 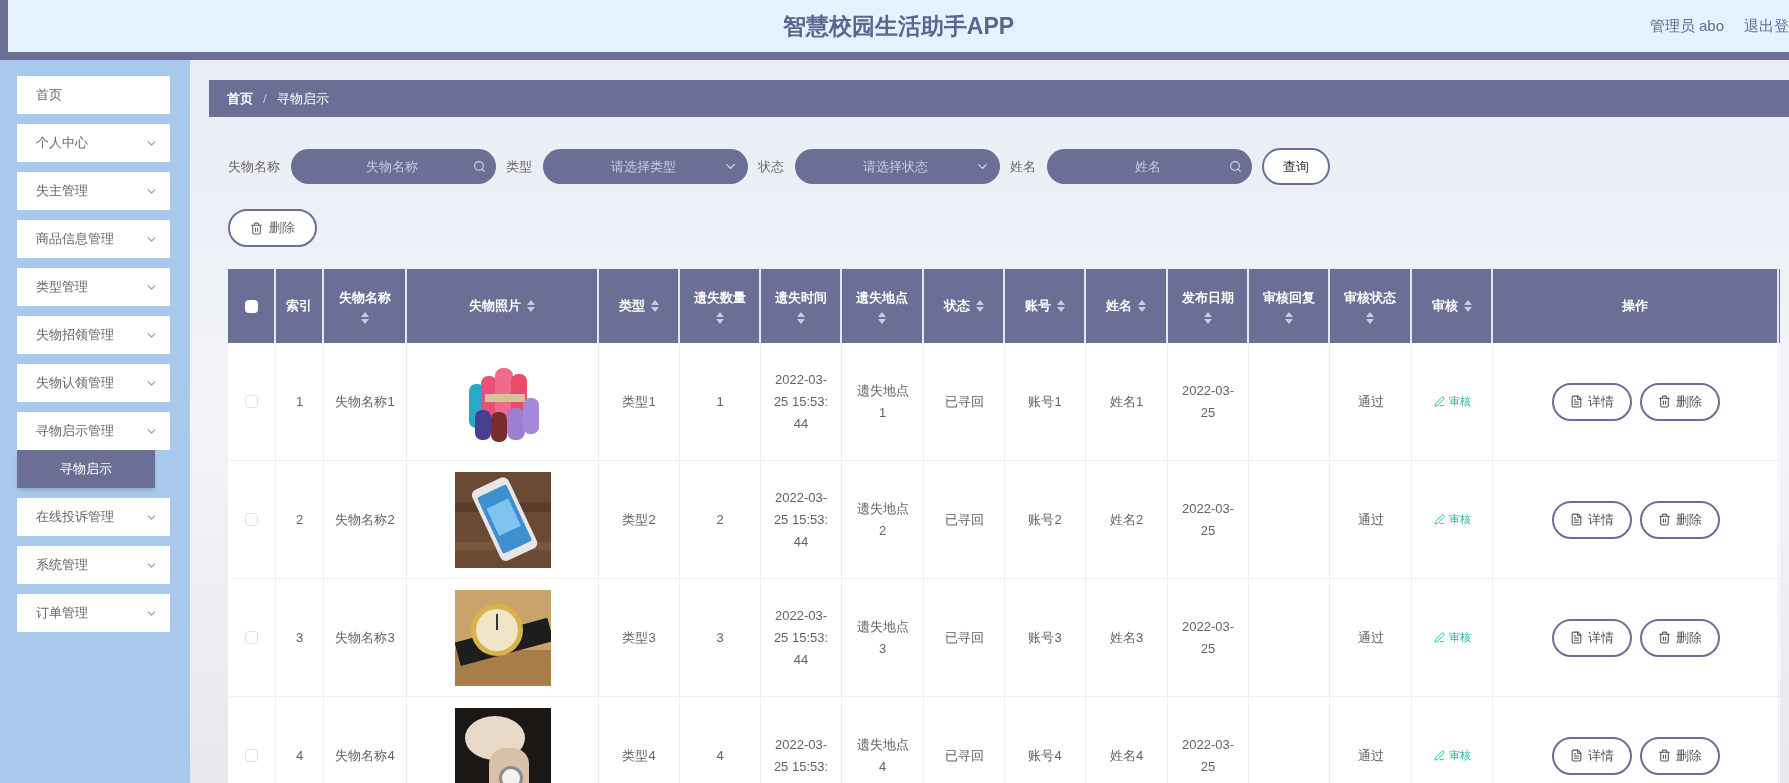 What do you see at coordinates (645, 166) in the screenshot?
I see `select-field: 请选择类型` at bounding box center [645, 166].